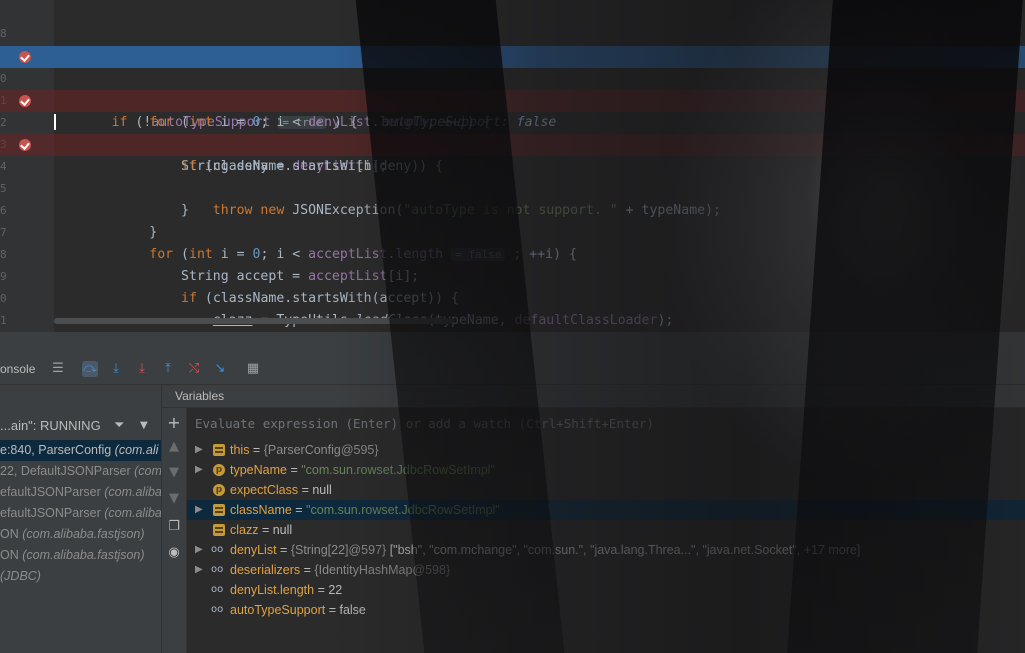 The height and width of the screenshot is (653, 1025). What do you see at coordinates (253, 369) in the screenshot?
I see `evaluate-table-icon: ▦` at bounding box center [253, 369].